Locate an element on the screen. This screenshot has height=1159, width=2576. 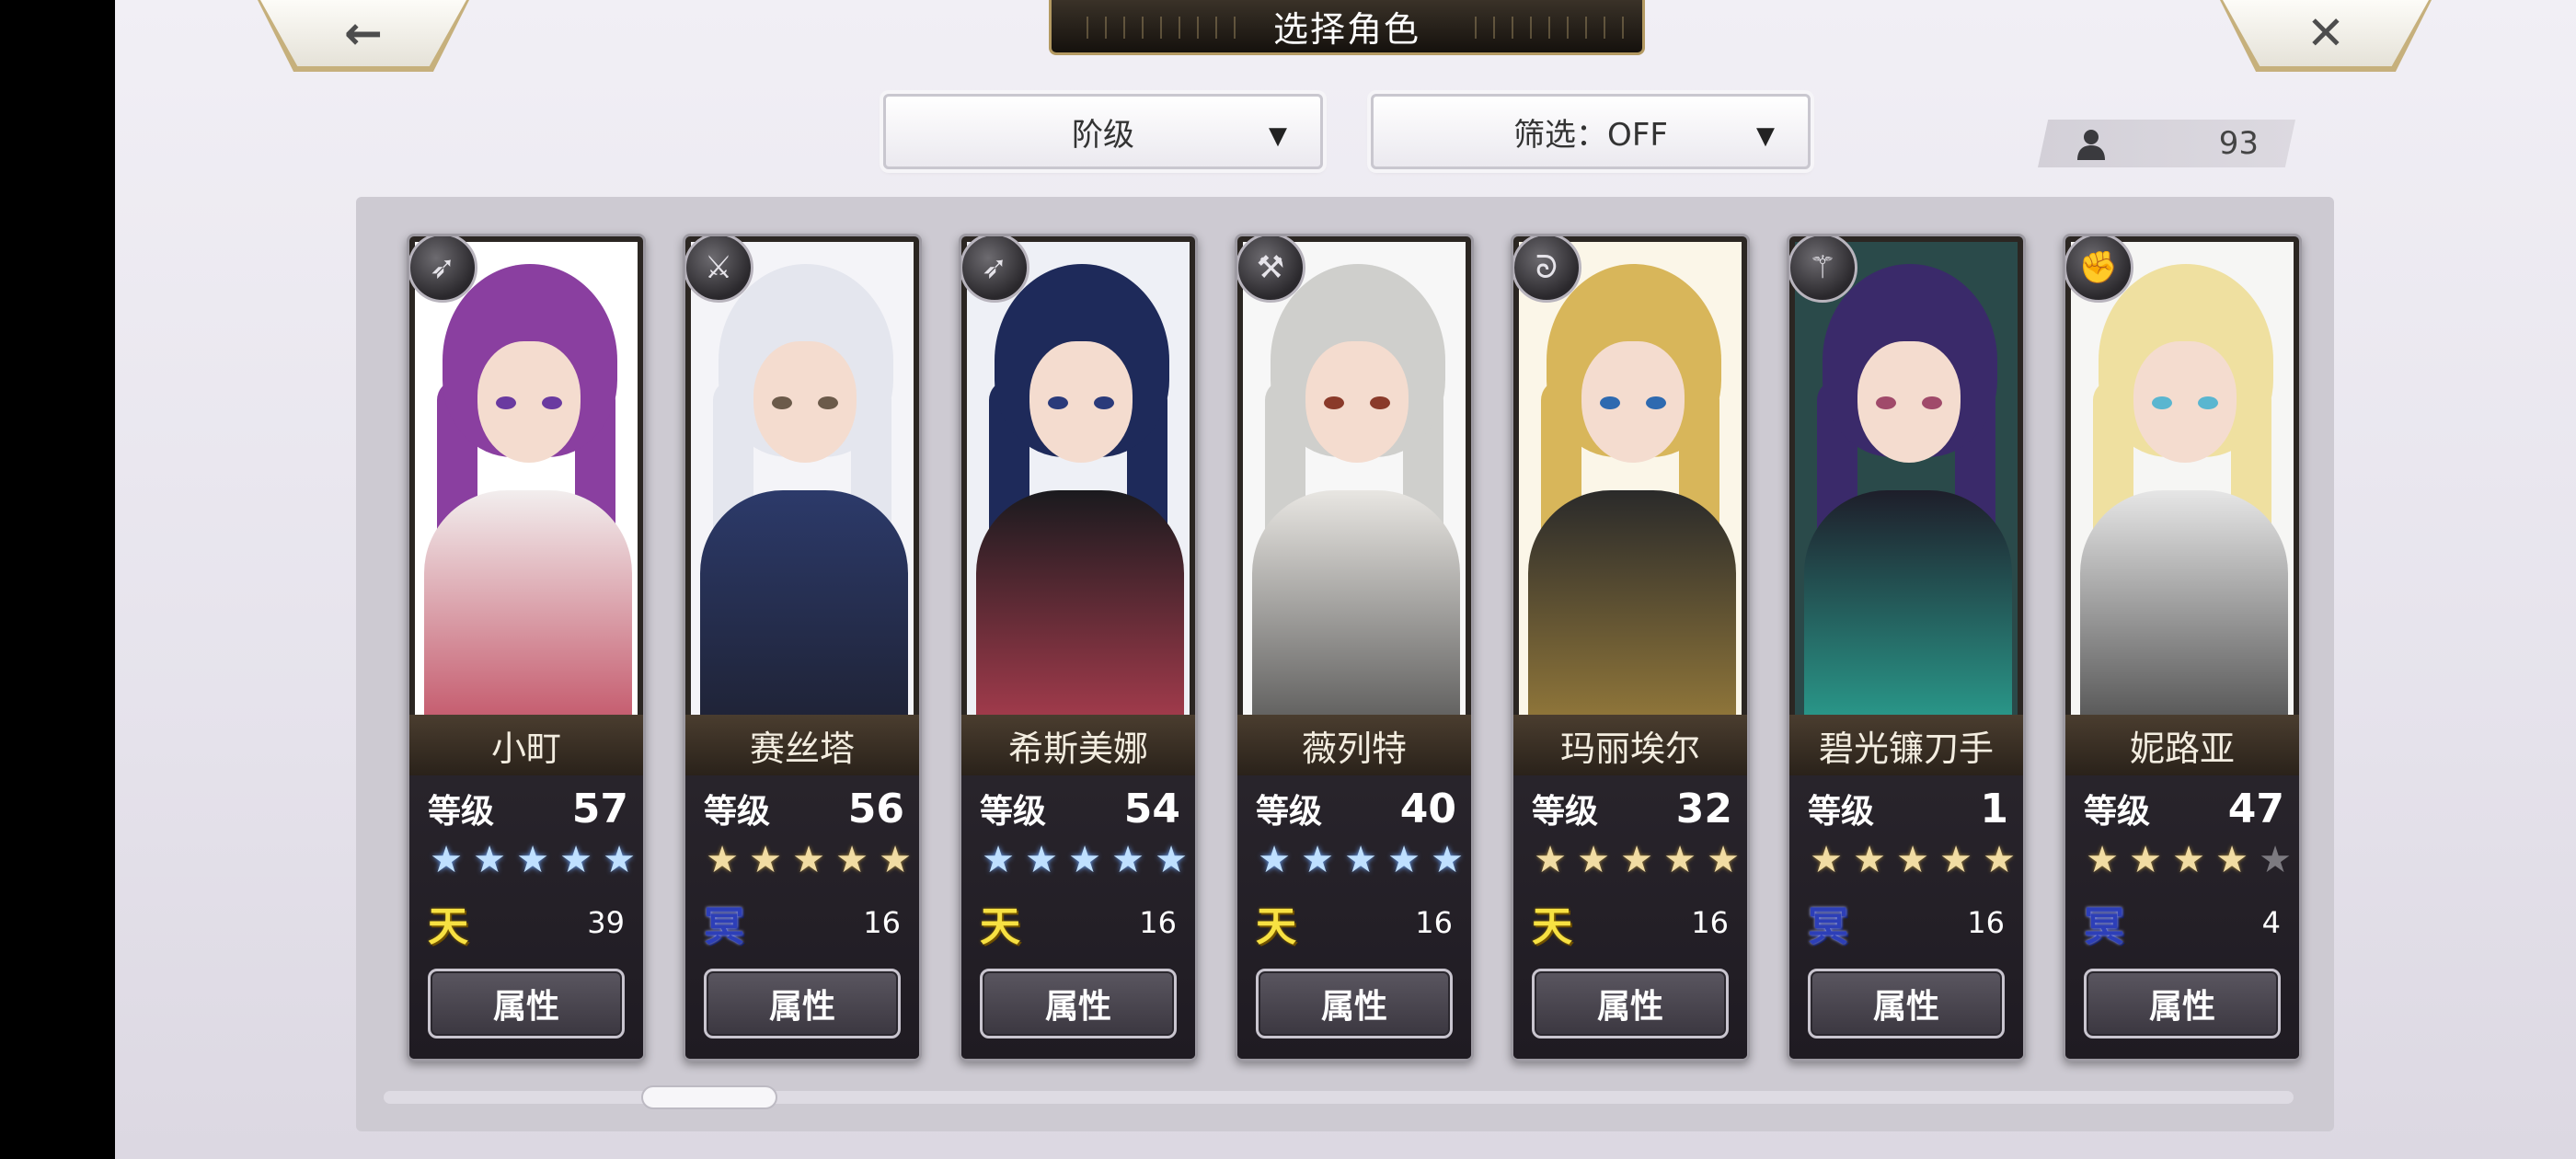
character-name: 碧光镰刀手 is located at coordinates (1906, 745).